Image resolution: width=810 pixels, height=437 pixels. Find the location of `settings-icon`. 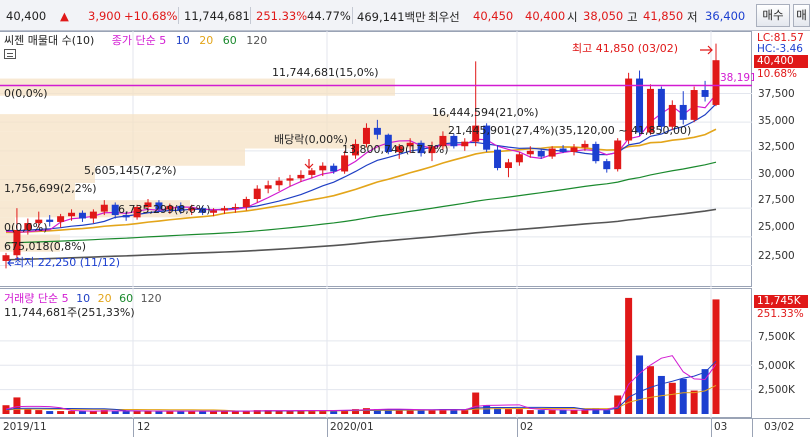

settings-icon is located at coordinates (10, 54).